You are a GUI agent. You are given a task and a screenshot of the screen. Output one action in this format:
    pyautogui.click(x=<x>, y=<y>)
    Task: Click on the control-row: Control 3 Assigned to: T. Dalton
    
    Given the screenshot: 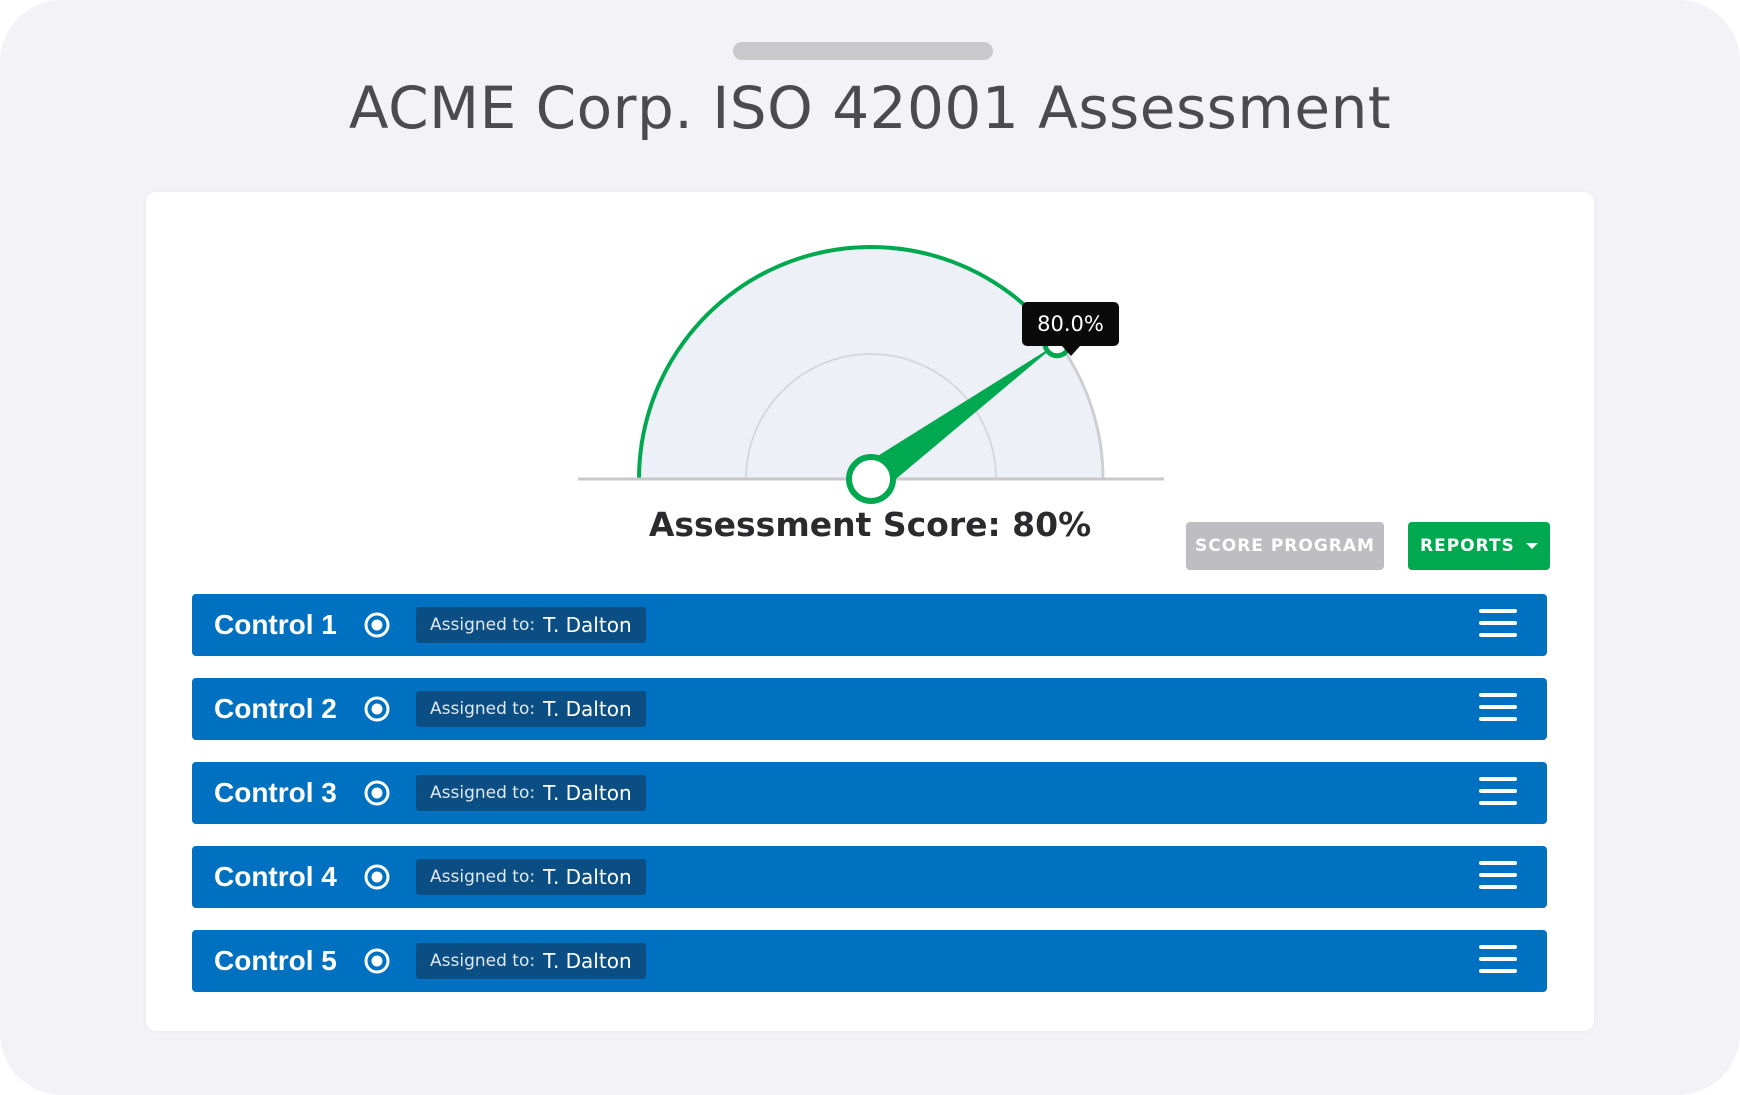 What is the action you would take?
    pyautogui.click(x=869, y=793)
    